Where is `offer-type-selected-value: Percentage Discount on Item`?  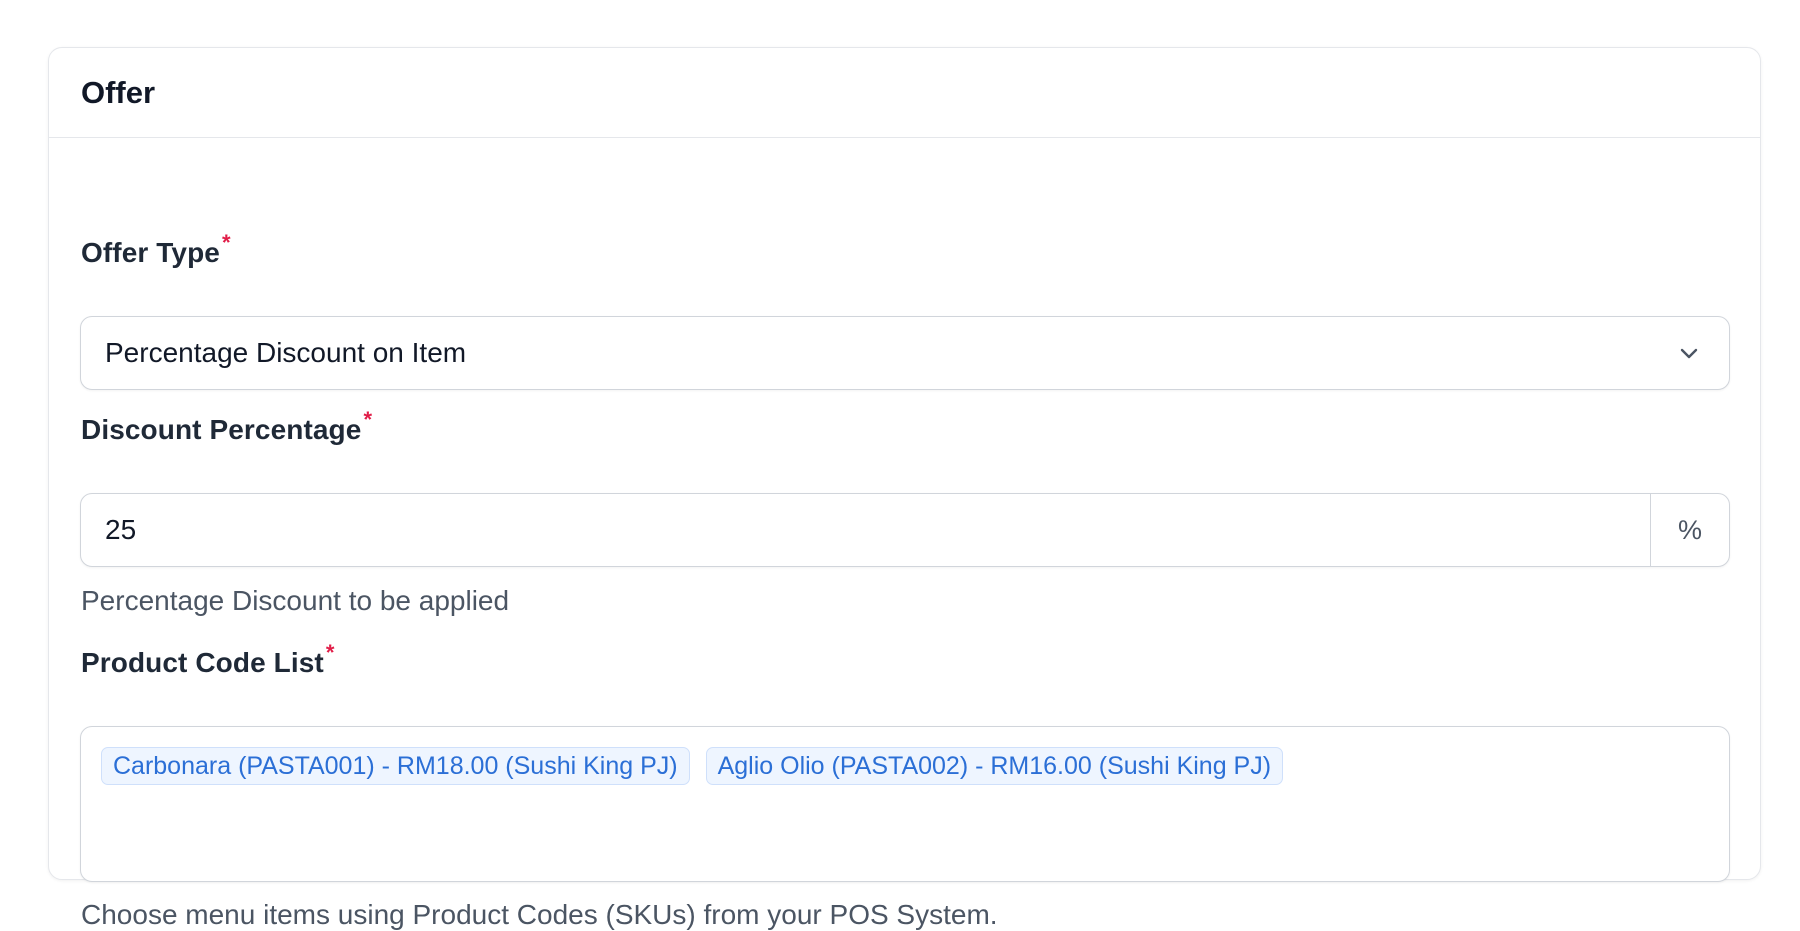
offer-type-selected-value: Percentage Discount on Item is located at coordinates (286, 352).